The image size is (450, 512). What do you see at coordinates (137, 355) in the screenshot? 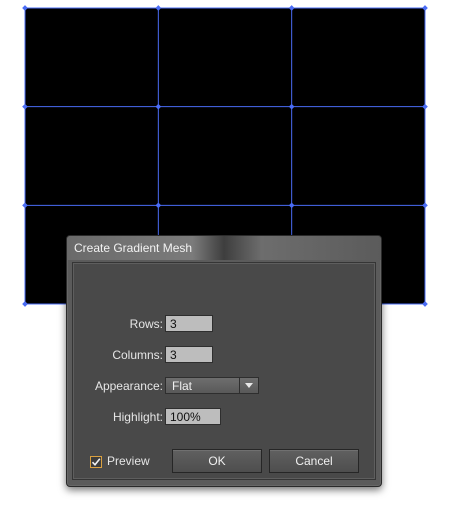
I see `columns-label: Columns:` at bounding box center [137, 355].